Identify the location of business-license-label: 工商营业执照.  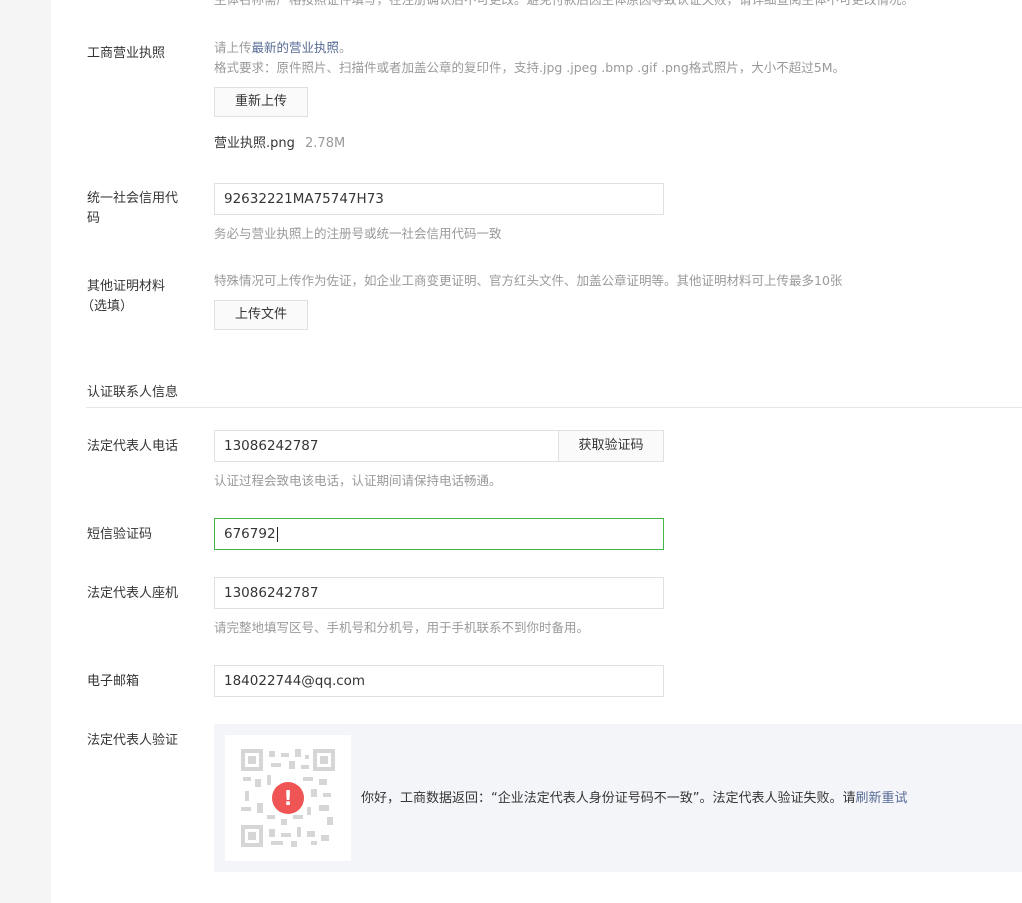
(126, 53).